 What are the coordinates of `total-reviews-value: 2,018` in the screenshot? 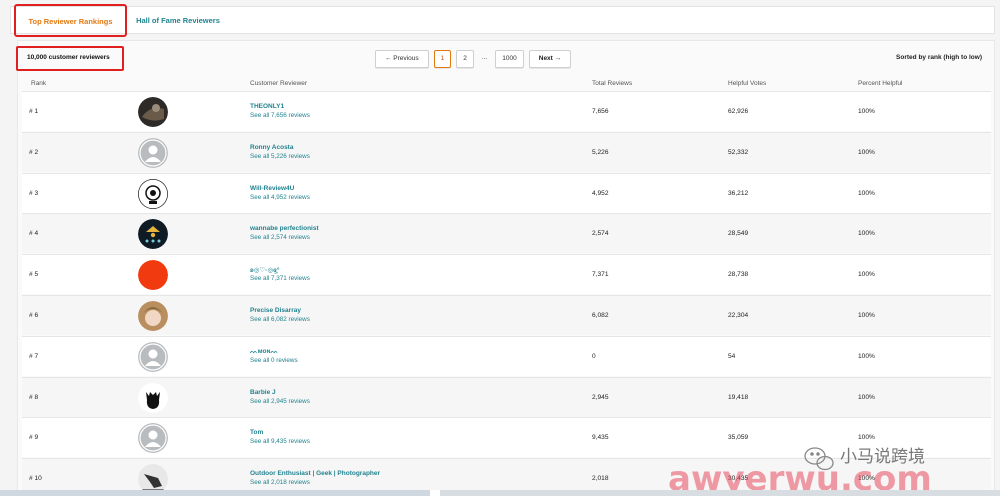 It's located at (600, 479).